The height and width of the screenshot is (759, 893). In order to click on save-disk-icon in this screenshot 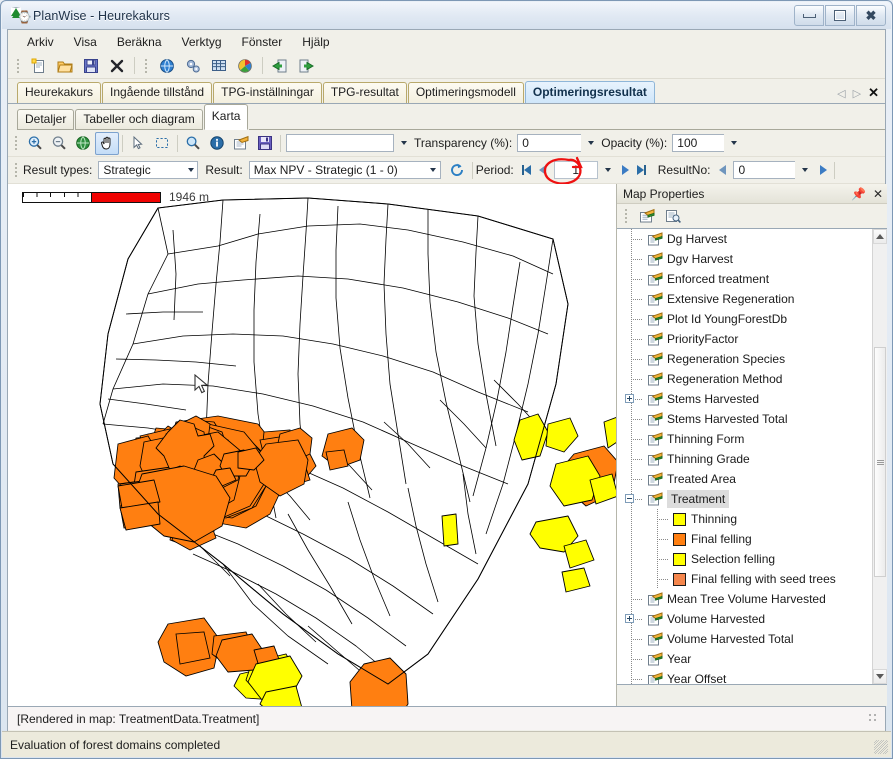, I will do `click(91, 65)`.